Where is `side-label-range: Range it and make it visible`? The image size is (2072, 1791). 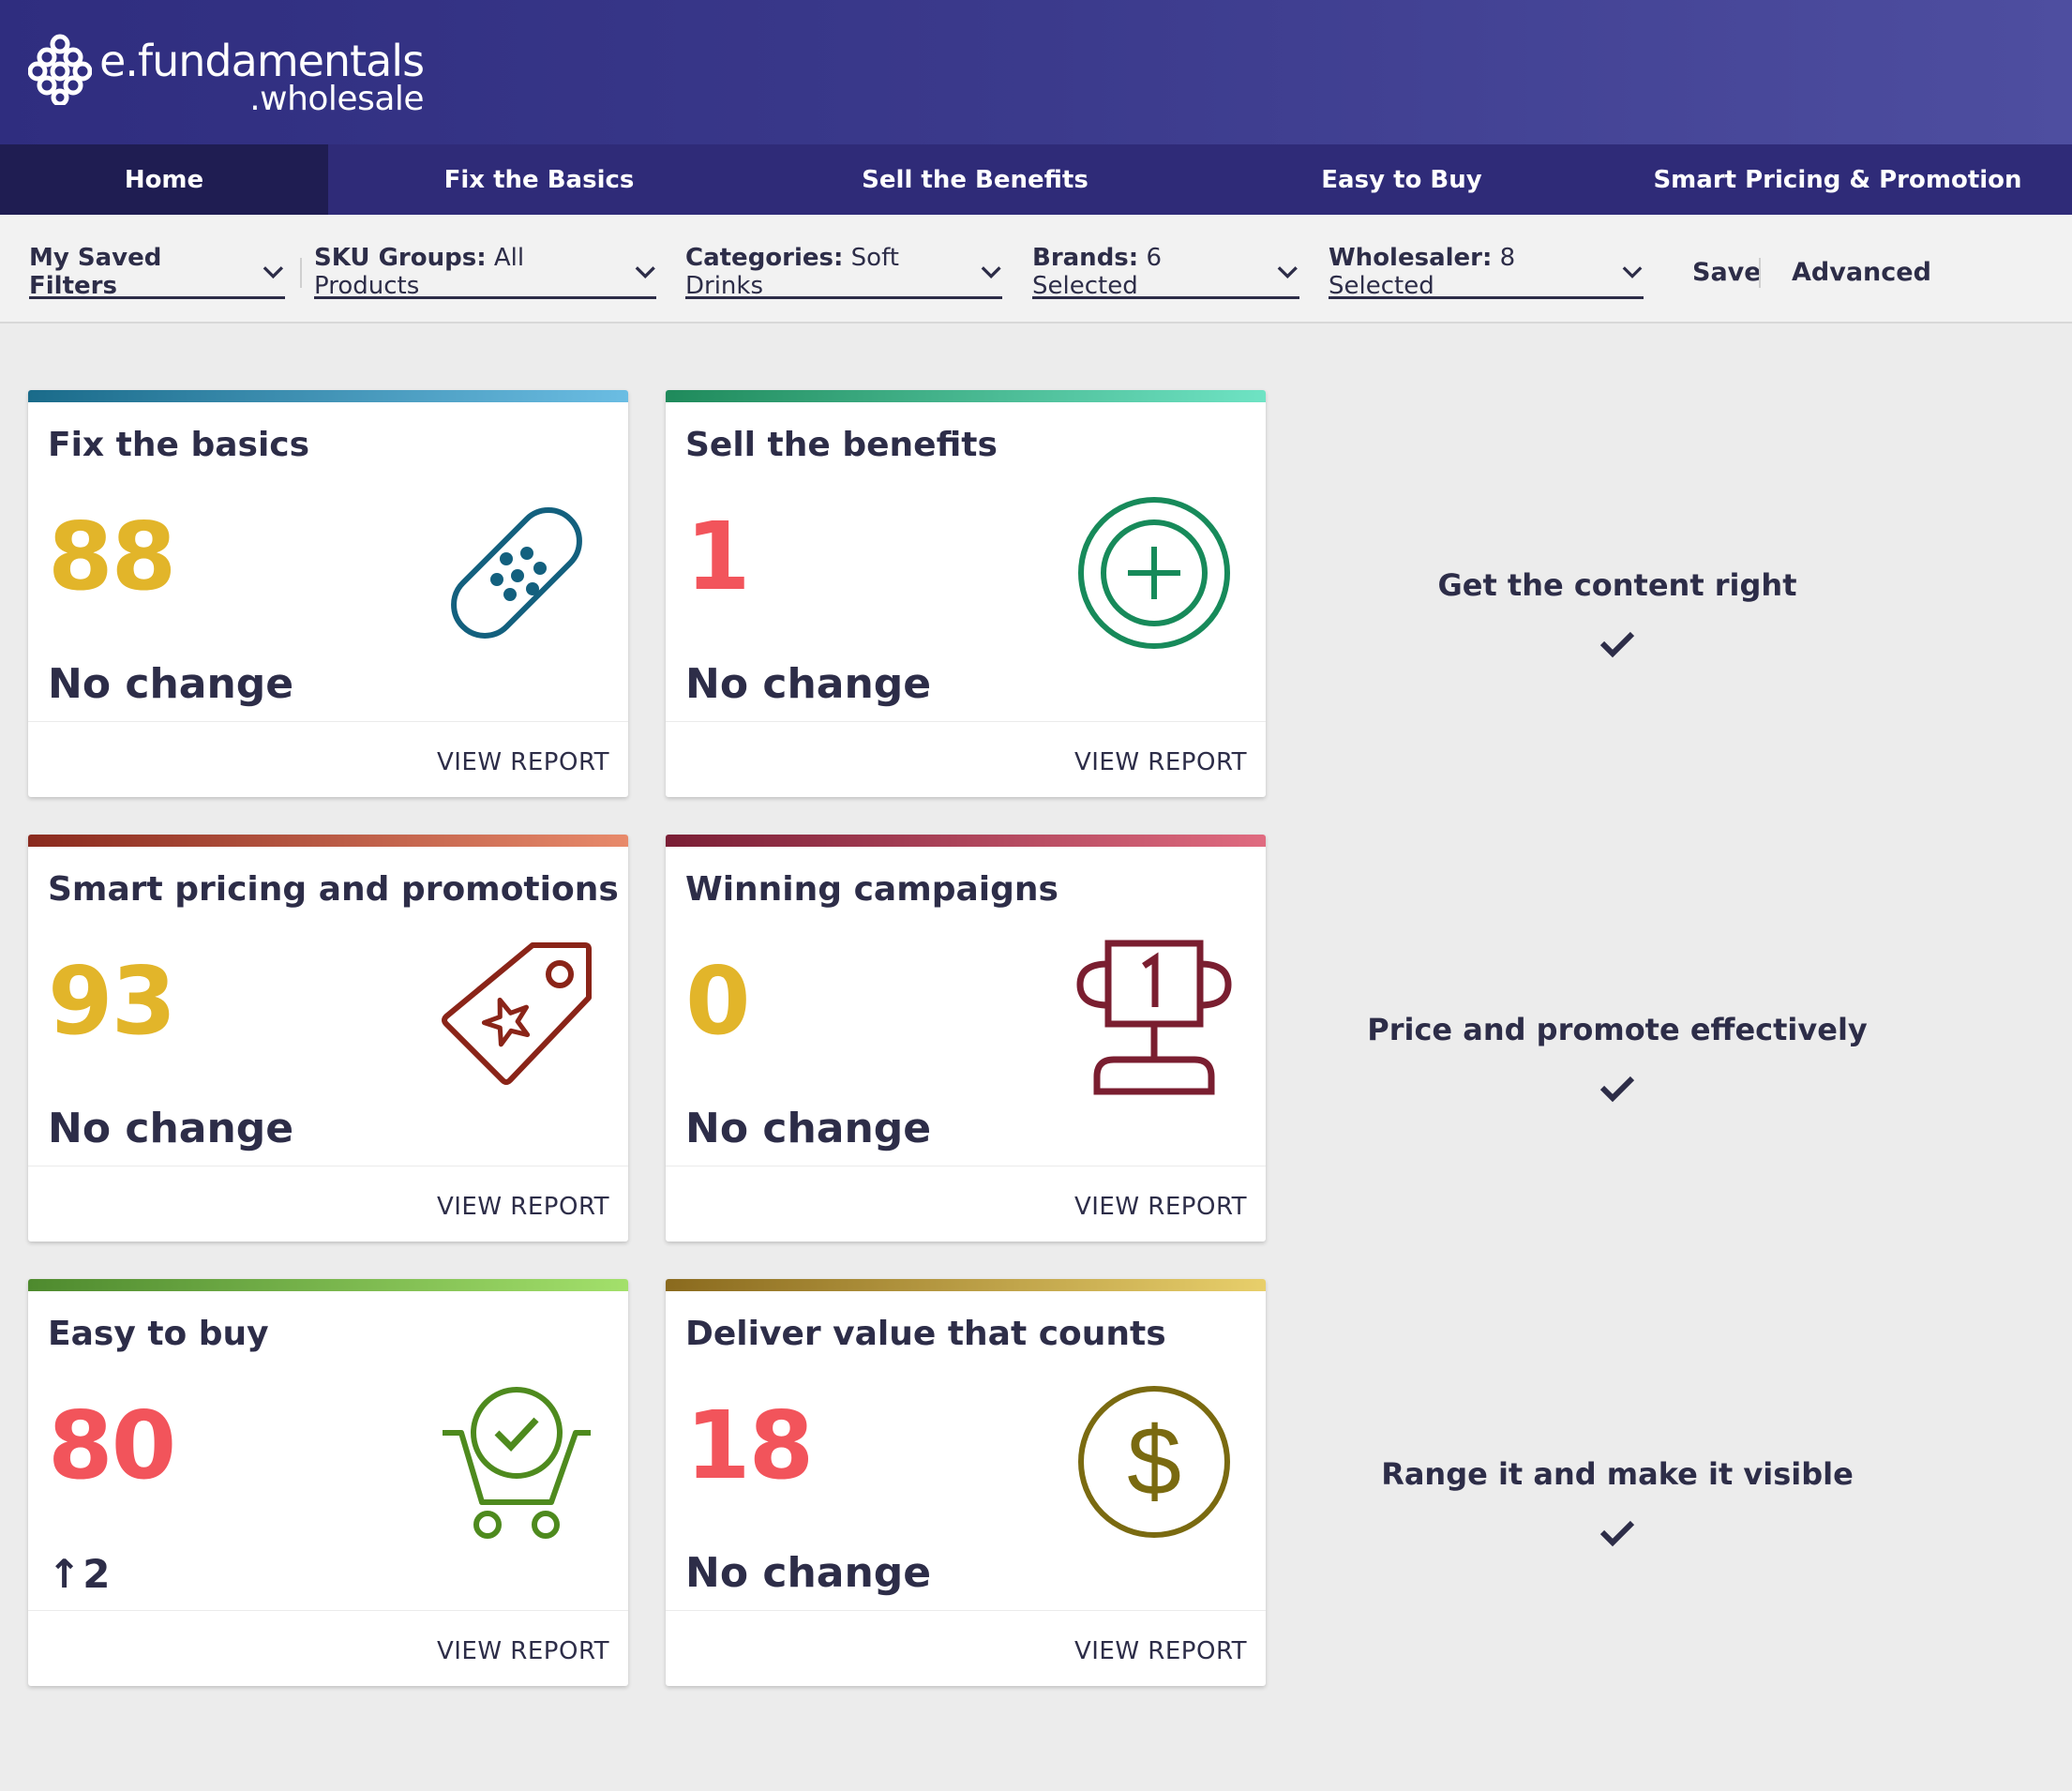
side-label-range: Range it and make it visible is located at coordinates (1617, 1474).